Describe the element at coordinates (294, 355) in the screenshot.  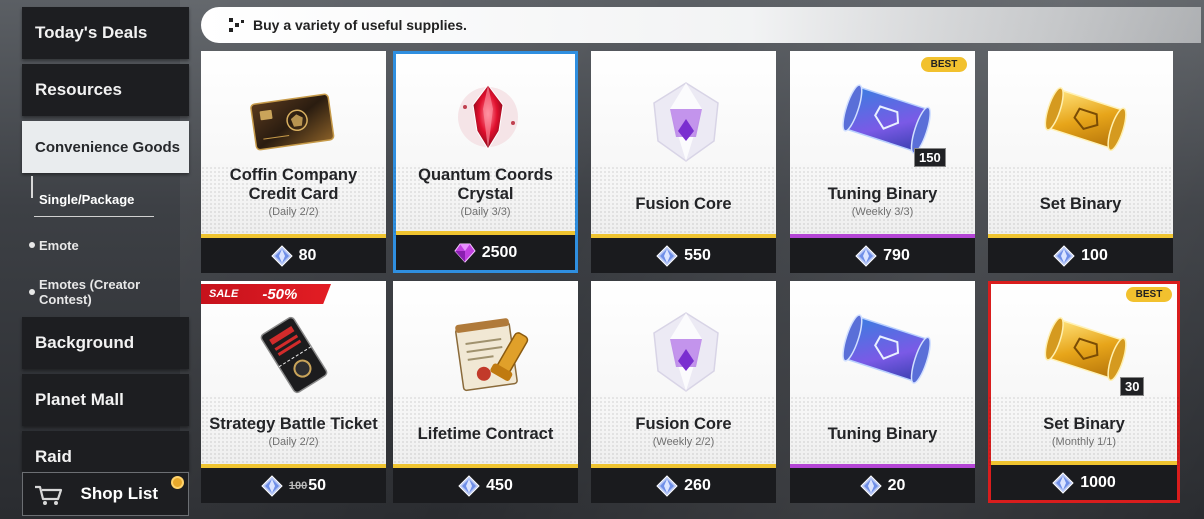
I see `battle-ticket-icon` at that location.